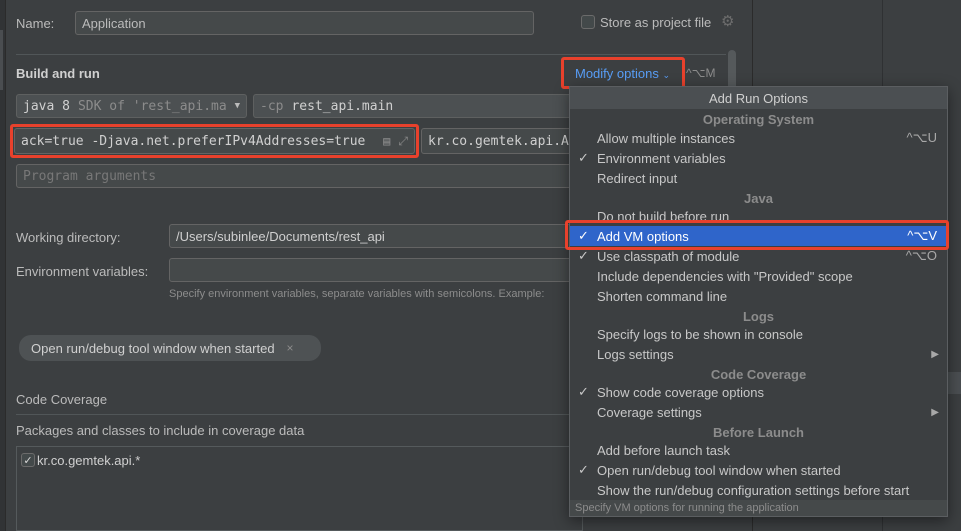 This screenshot has width=961, height=531. What do you see at coordinates (758, 119) in the screenshot?
I see `group-operating-system: Operating System` at bounding box center [758, 119].